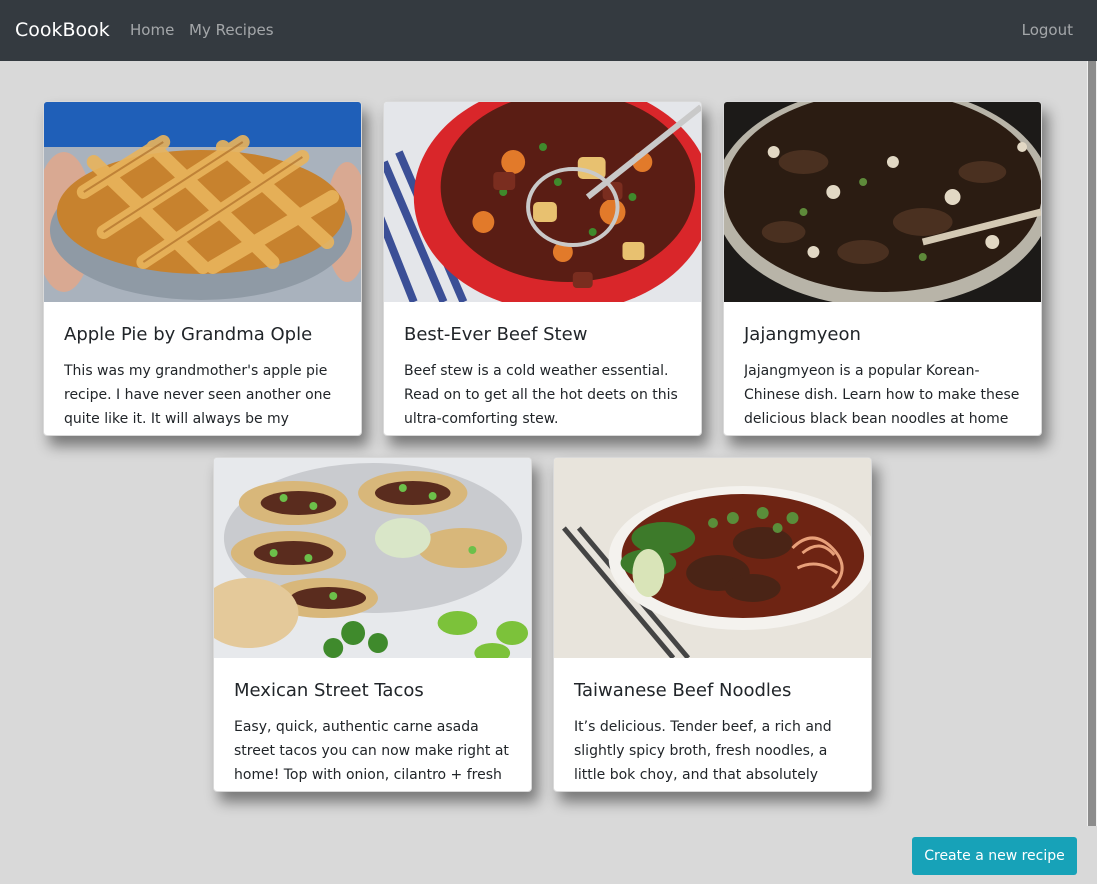  What do you see at coordinates (994, 856) in the screenshot?
I see `create-recipe-button: Create a new recipe` at bounding box center [994, 856].